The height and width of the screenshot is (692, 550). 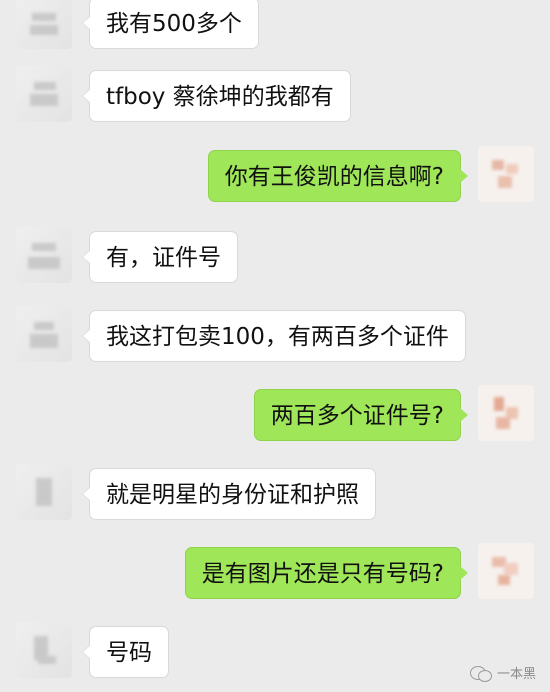 I want to click on chat-message-incoming: 有，证件号, so click(x=275, y=259).